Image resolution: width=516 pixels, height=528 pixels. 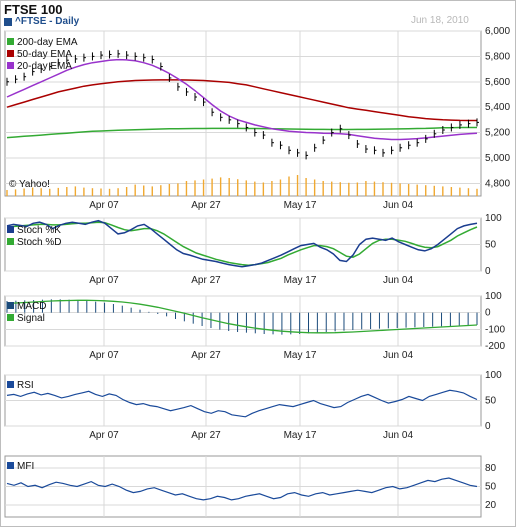 What do you see at coordinates (488, 271) in the screenshot?
I see `stoch-y-tick-2: 0` at bounding box center [488, 271].